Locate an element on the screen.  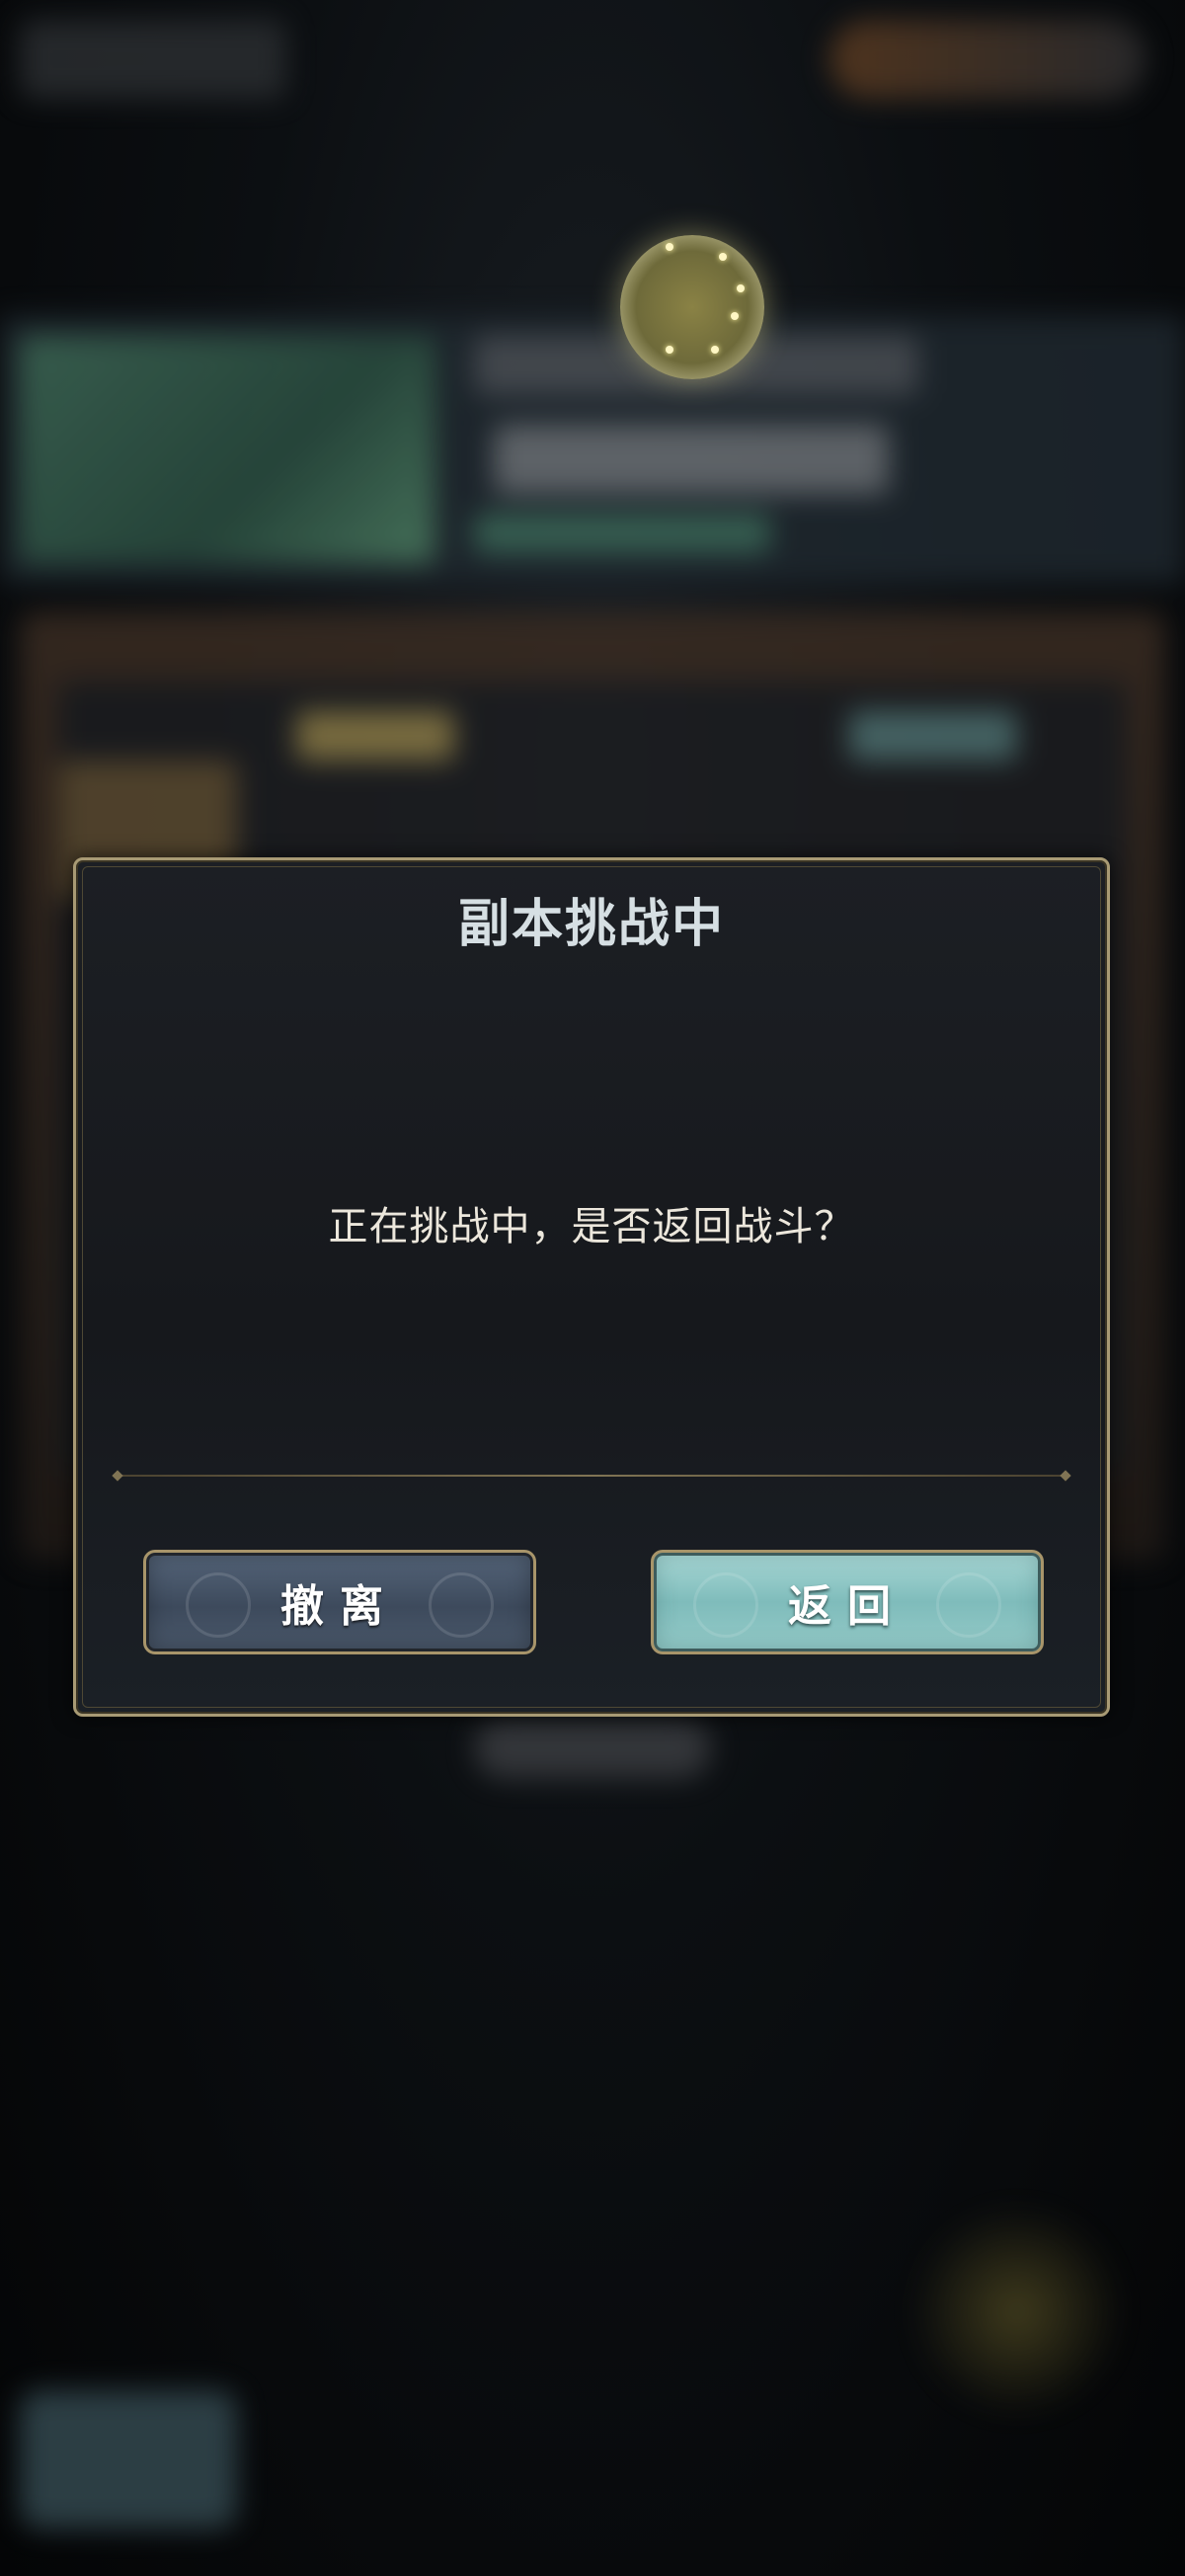
dialog-message: 正在挑战中，是否返回战斗？ is located at coordinates (591, 1226).